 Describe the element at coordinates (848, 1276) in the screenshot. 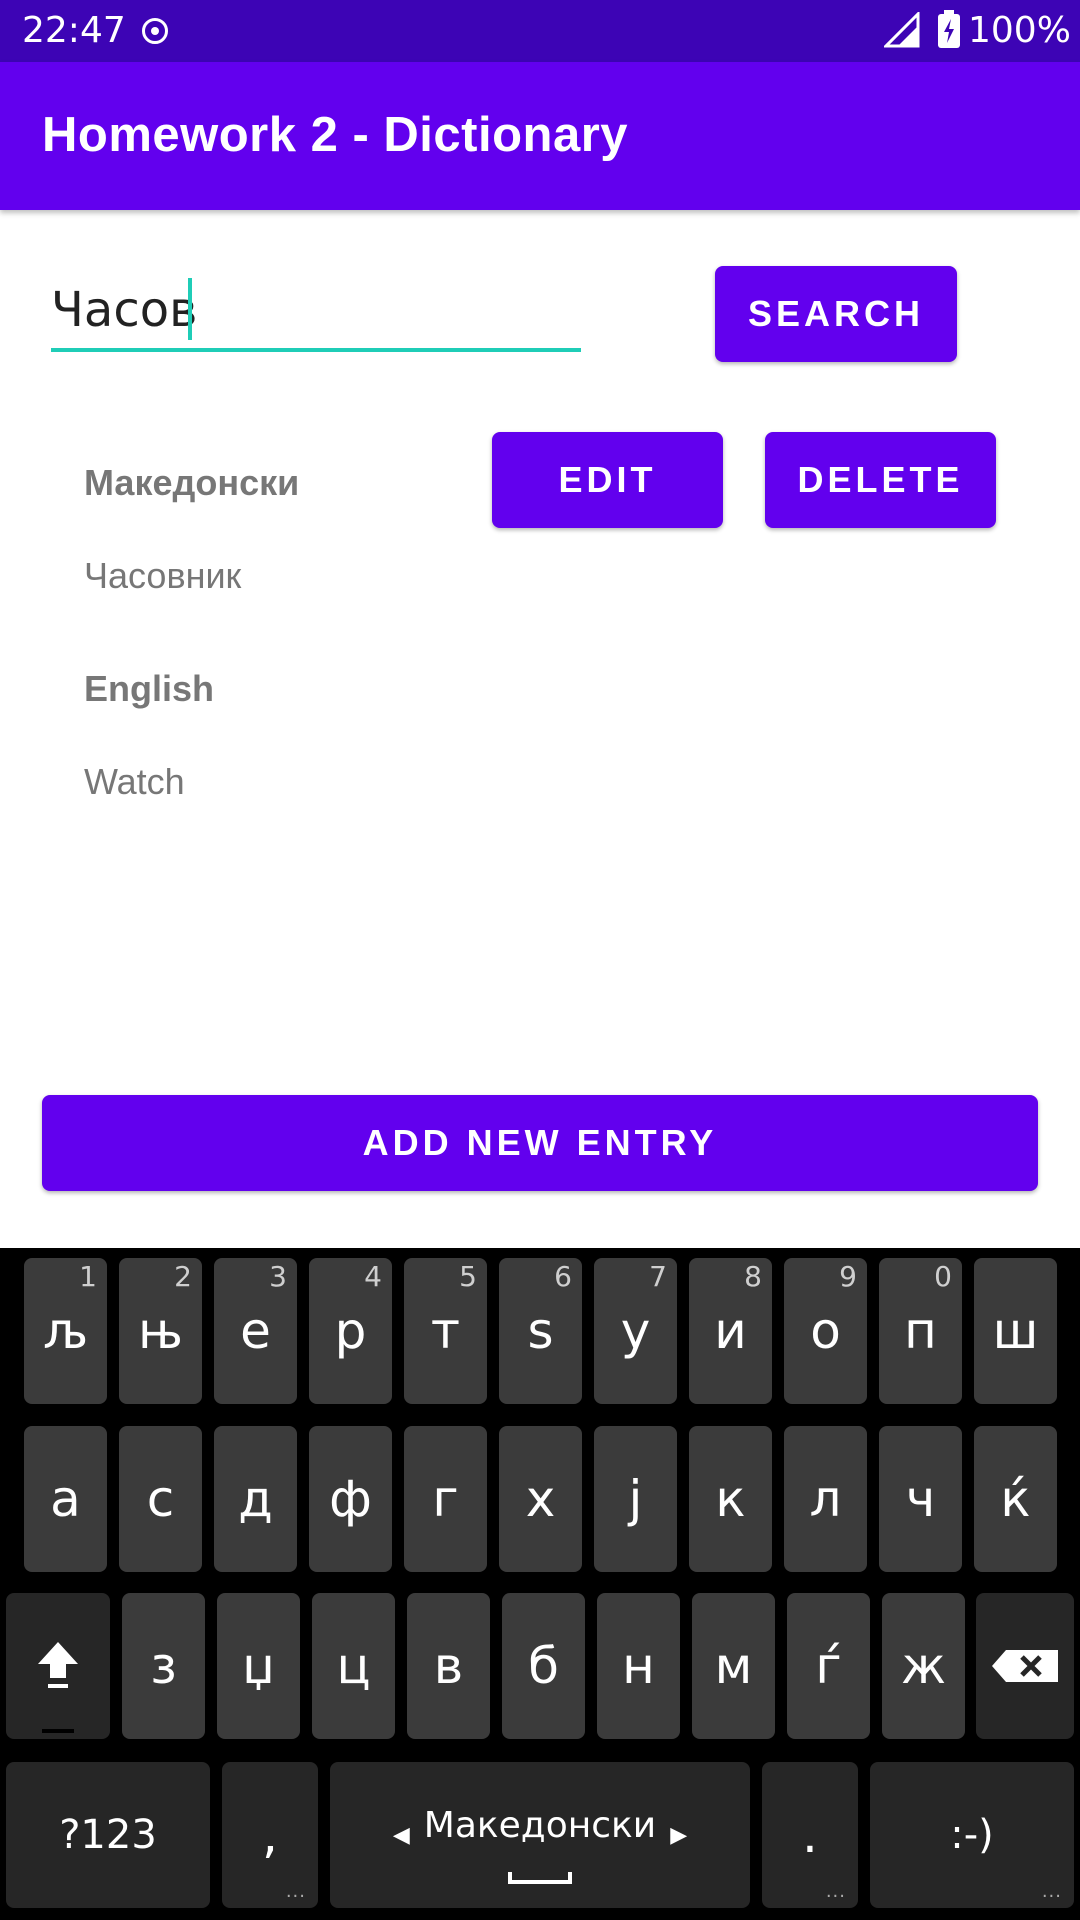

I see `key-hint: 9` at that location.